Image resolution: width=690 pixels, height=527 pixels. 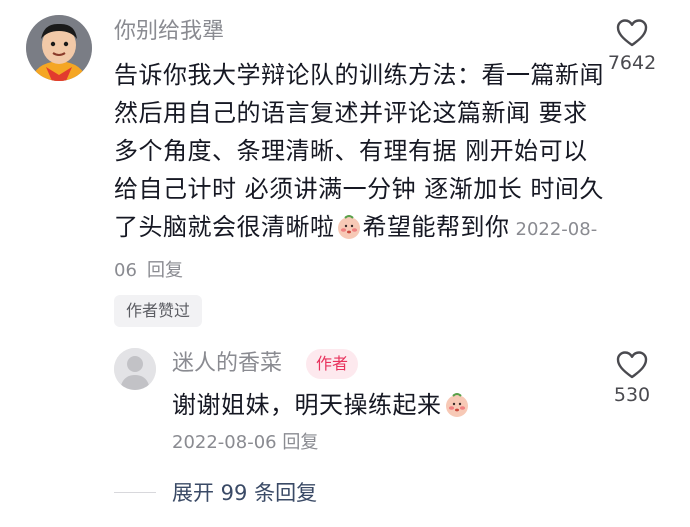 I want to click on reply-text: 谢谢姐妹，明天操练起来, so click(x=321, y=405).